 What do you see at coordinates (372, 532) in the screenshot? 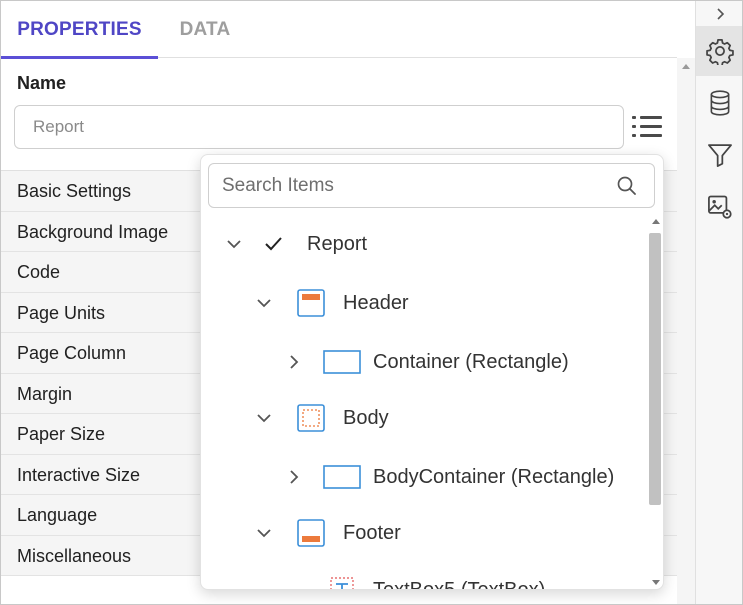
I see `tree-node-label: Footer` at bounding box center [372, 532].